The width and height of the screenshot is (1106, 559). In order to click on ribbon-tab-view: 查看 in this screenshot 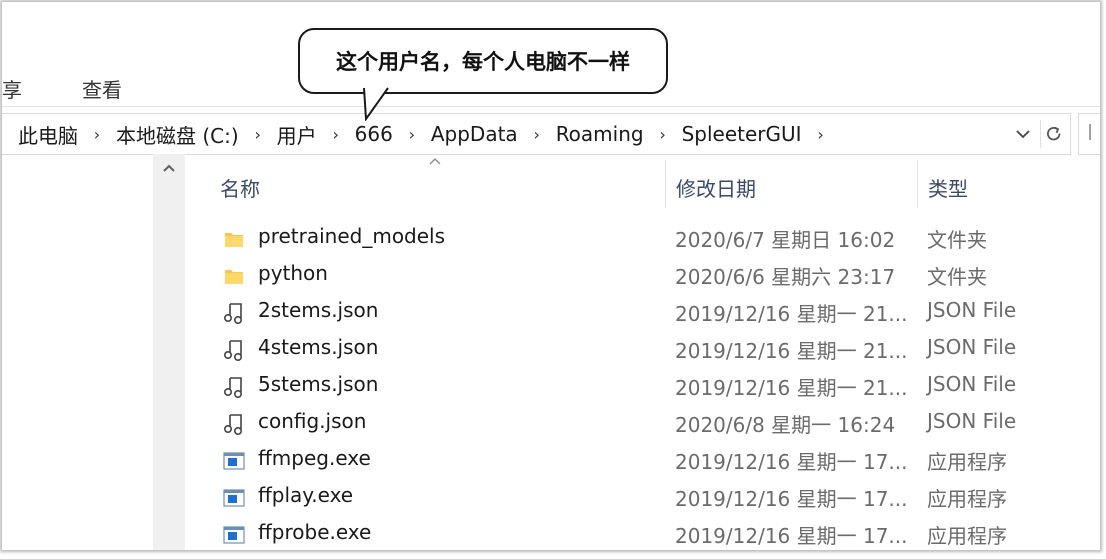, I will do `click(102, 88)`.